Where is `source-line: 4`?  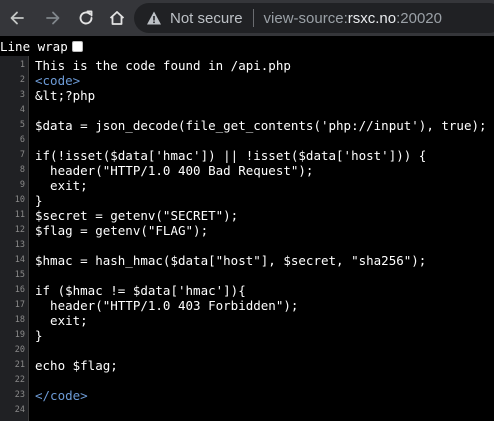 source-line: 4 is located at coordinates (247, 110).